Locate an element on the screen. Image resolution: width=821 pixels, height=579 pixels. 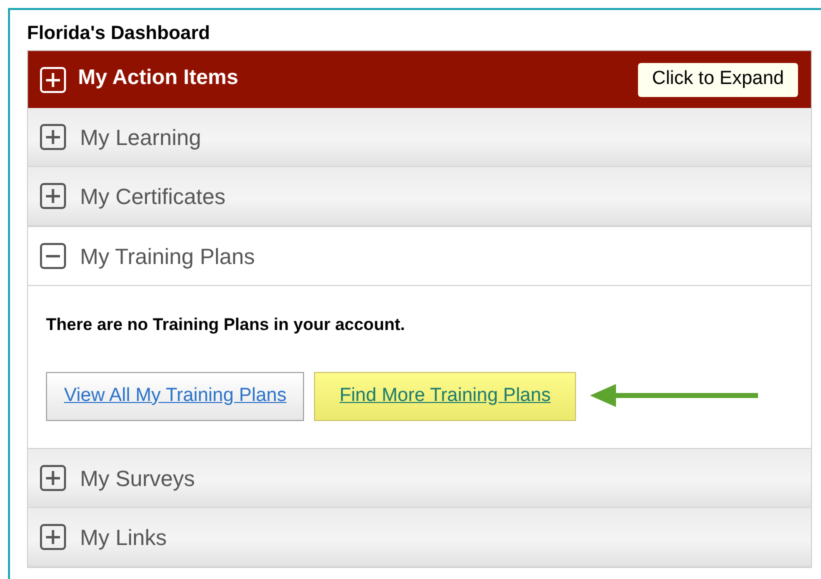
link-button: Find More Training Plans is located at coordinates (445, 396).